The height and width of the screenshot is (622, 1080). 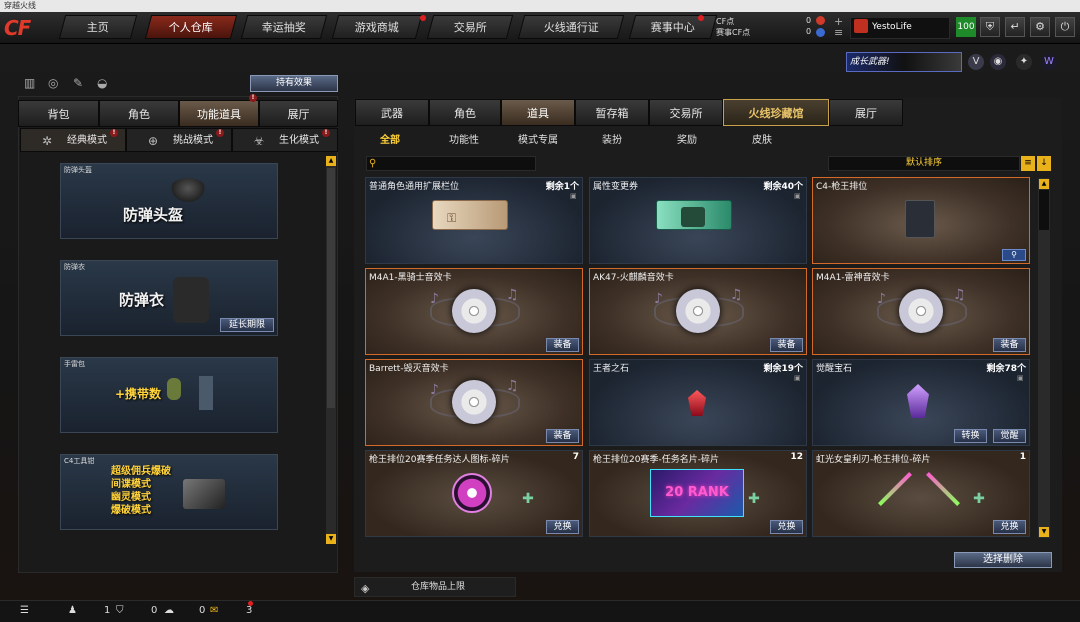 I want to click on right-scrollbar, so click(x=1044, y=358).